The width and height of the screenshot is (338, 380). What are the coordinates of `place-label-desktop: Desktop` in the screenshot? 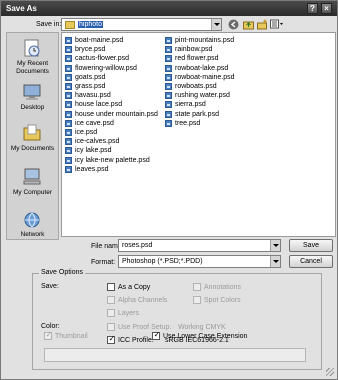 It's located at (32, 107).